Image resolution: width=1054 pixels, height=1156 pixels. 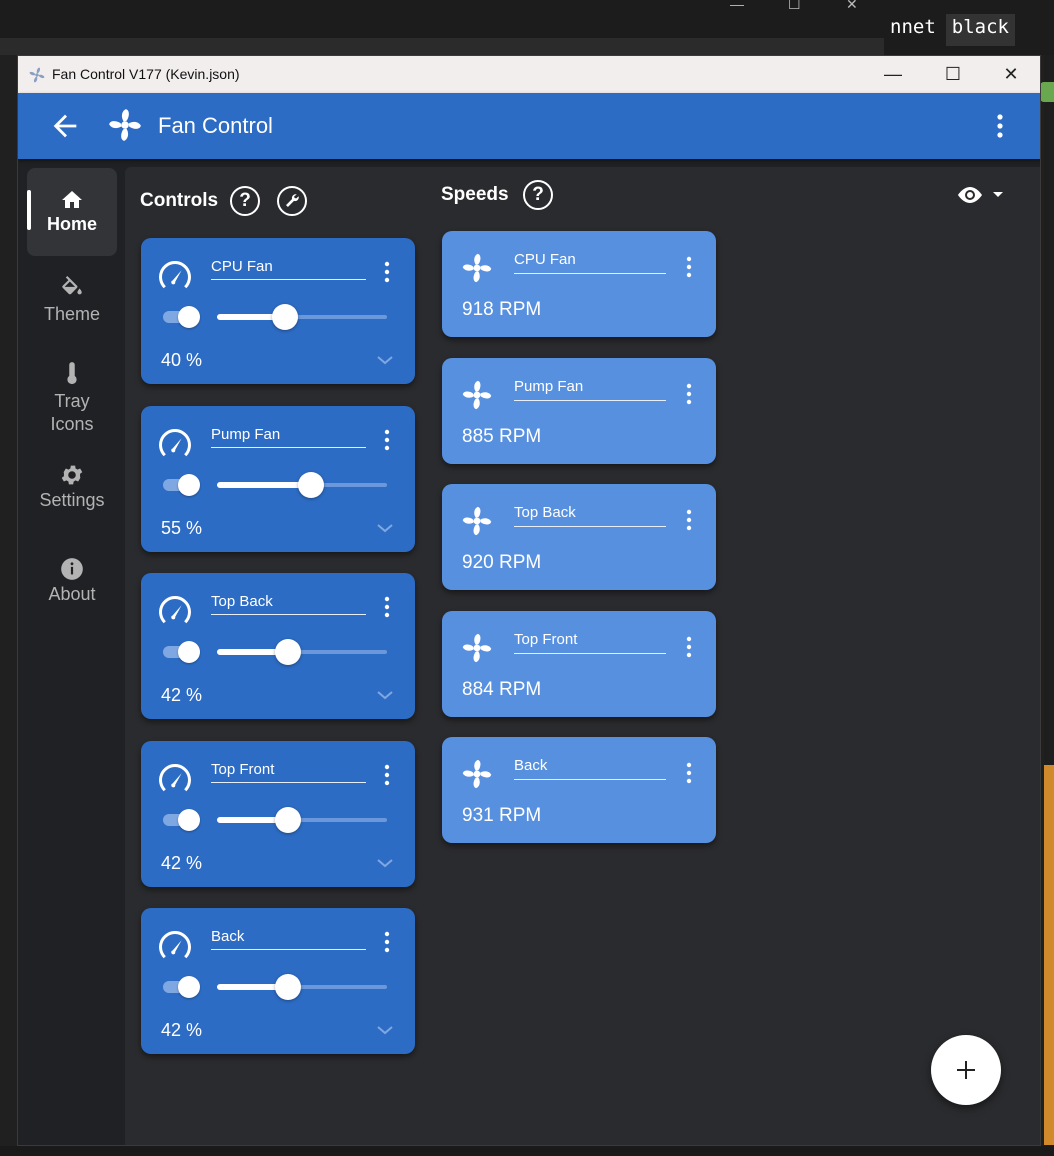 I want to click on plus-icon, so click(x=966, y=1070).